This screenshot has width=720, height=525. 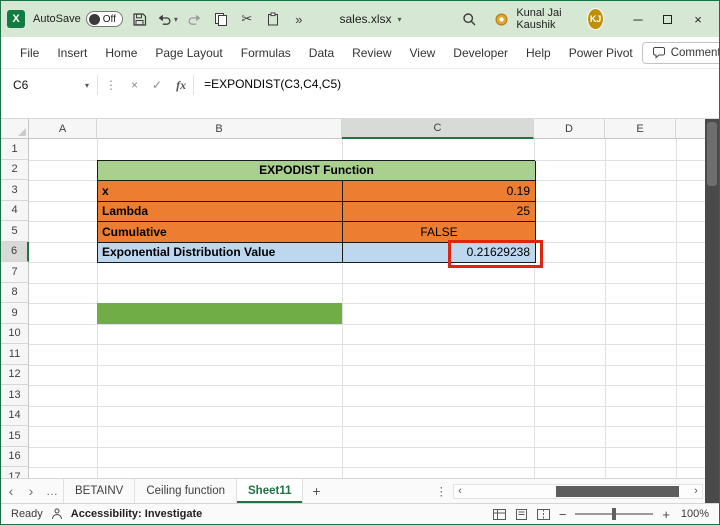 I want to click on menu-item-data: Data, so click(x=321, y=53).